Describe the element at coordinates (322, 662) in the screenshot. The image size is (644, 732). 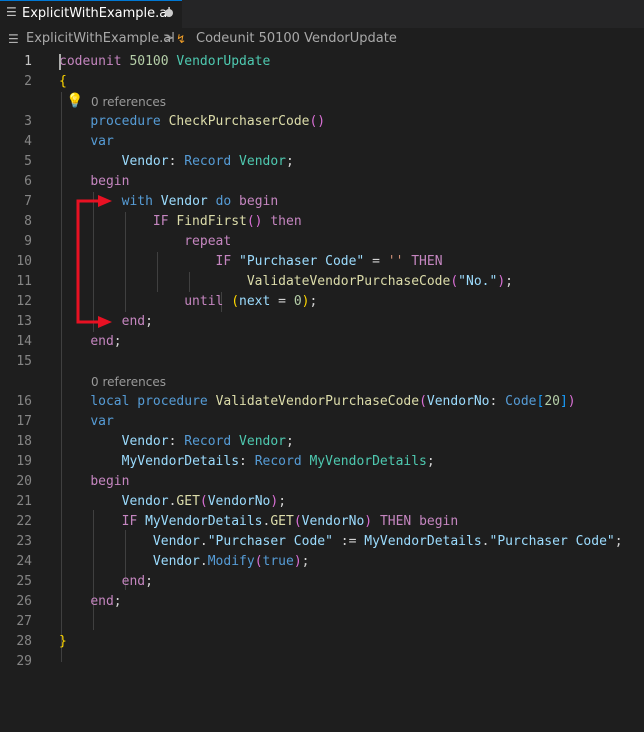
I see `code-line: 29` at that location.